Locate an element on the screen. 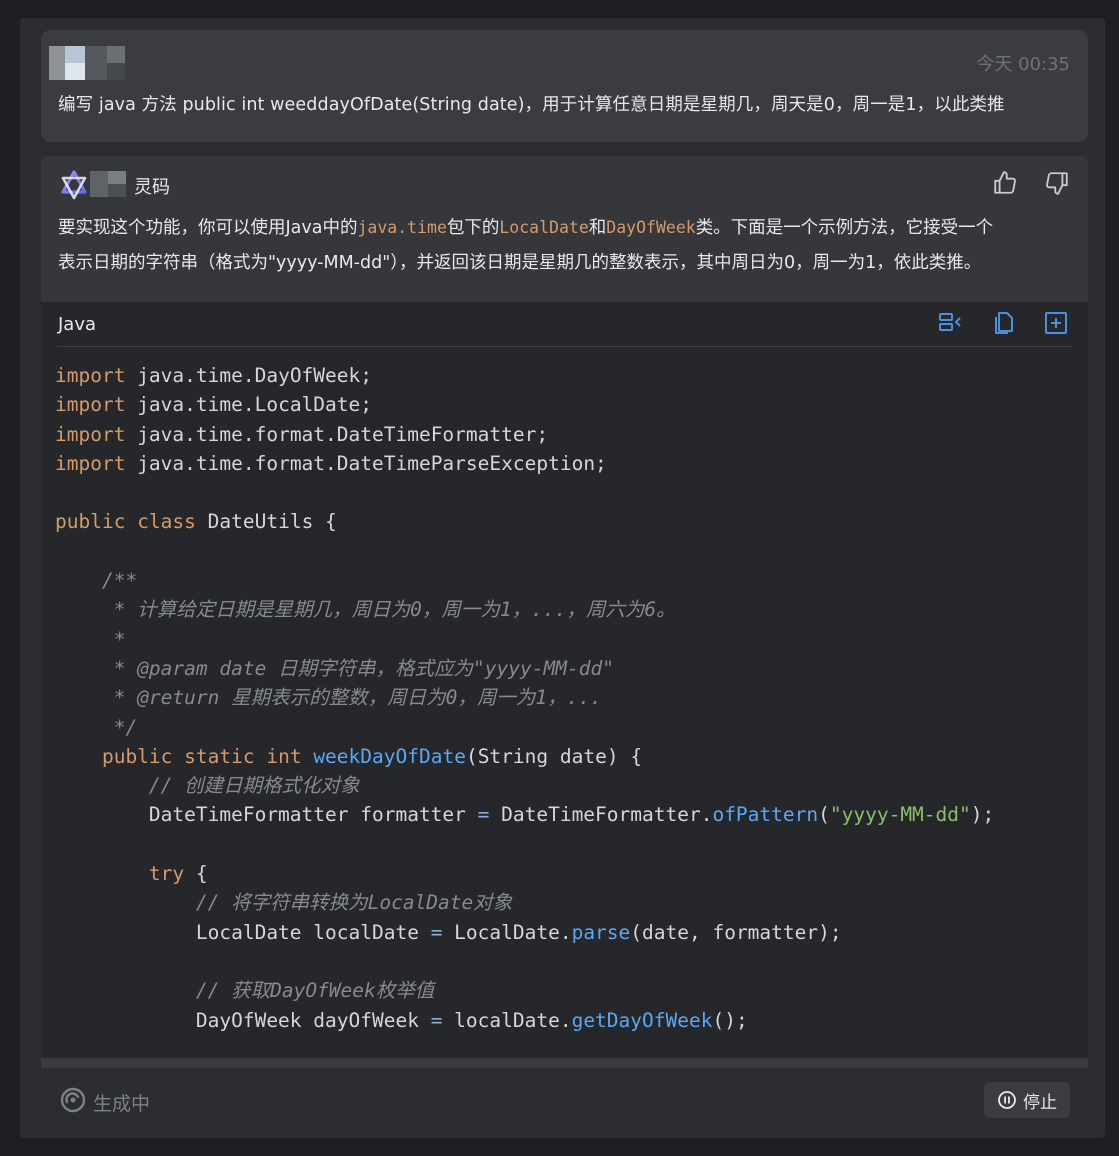  code-token: (date, formatter); is located at coordinates (736, 932).